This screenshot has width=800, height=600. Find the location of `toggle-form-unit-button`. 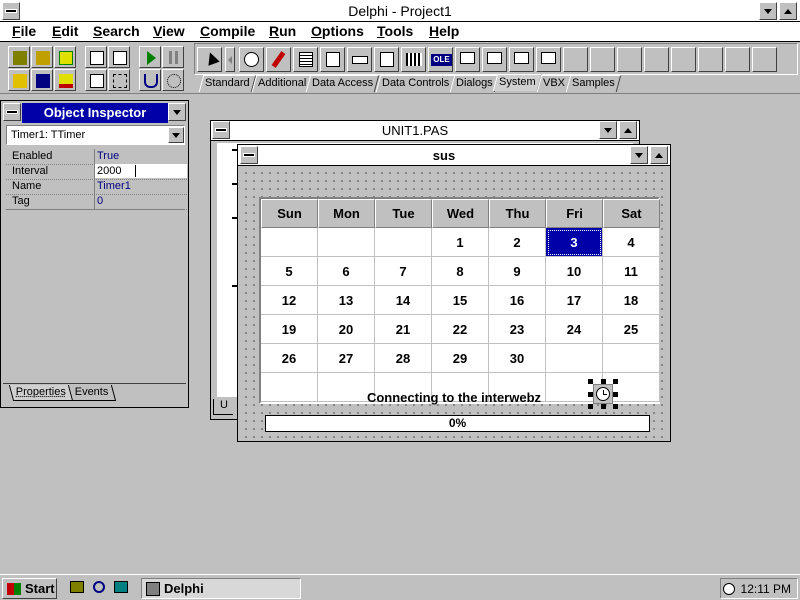

toggle-form-unit-button is located at coordinates (96, 80).